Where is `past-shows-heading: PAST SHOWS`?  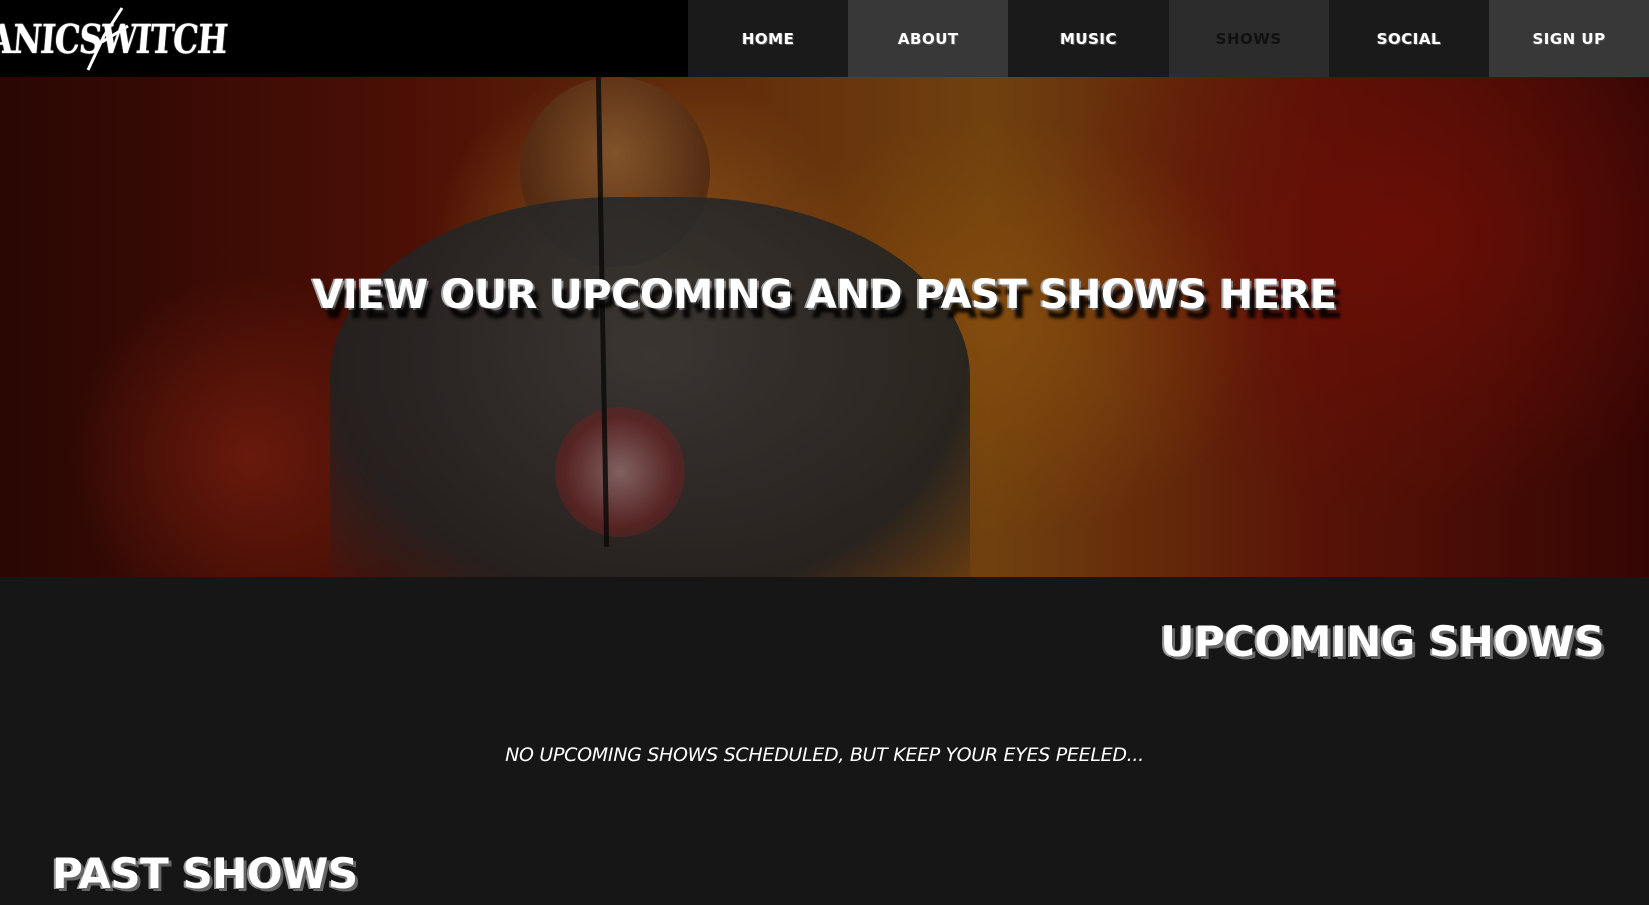 past-shows-heading: PAST SHOWS is located at coordinates (205, 873).